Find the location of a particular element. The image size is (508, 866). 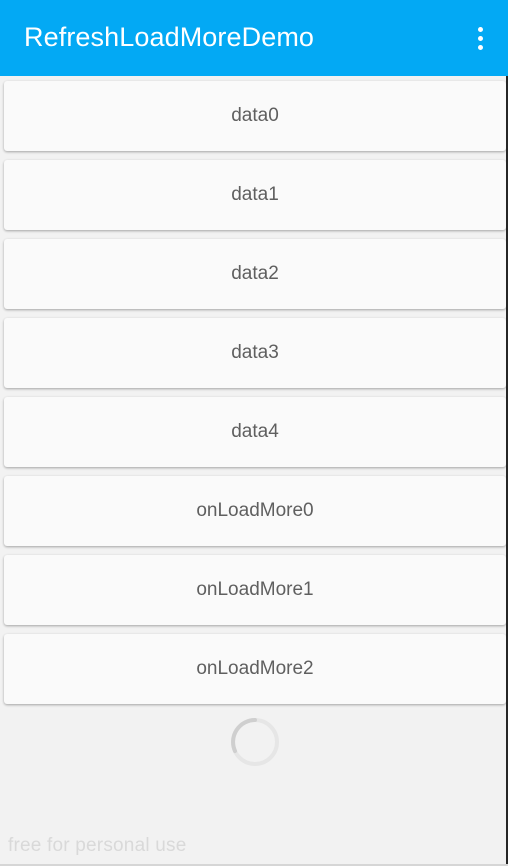

list-item: data3 is located at coordinates (255, 353).